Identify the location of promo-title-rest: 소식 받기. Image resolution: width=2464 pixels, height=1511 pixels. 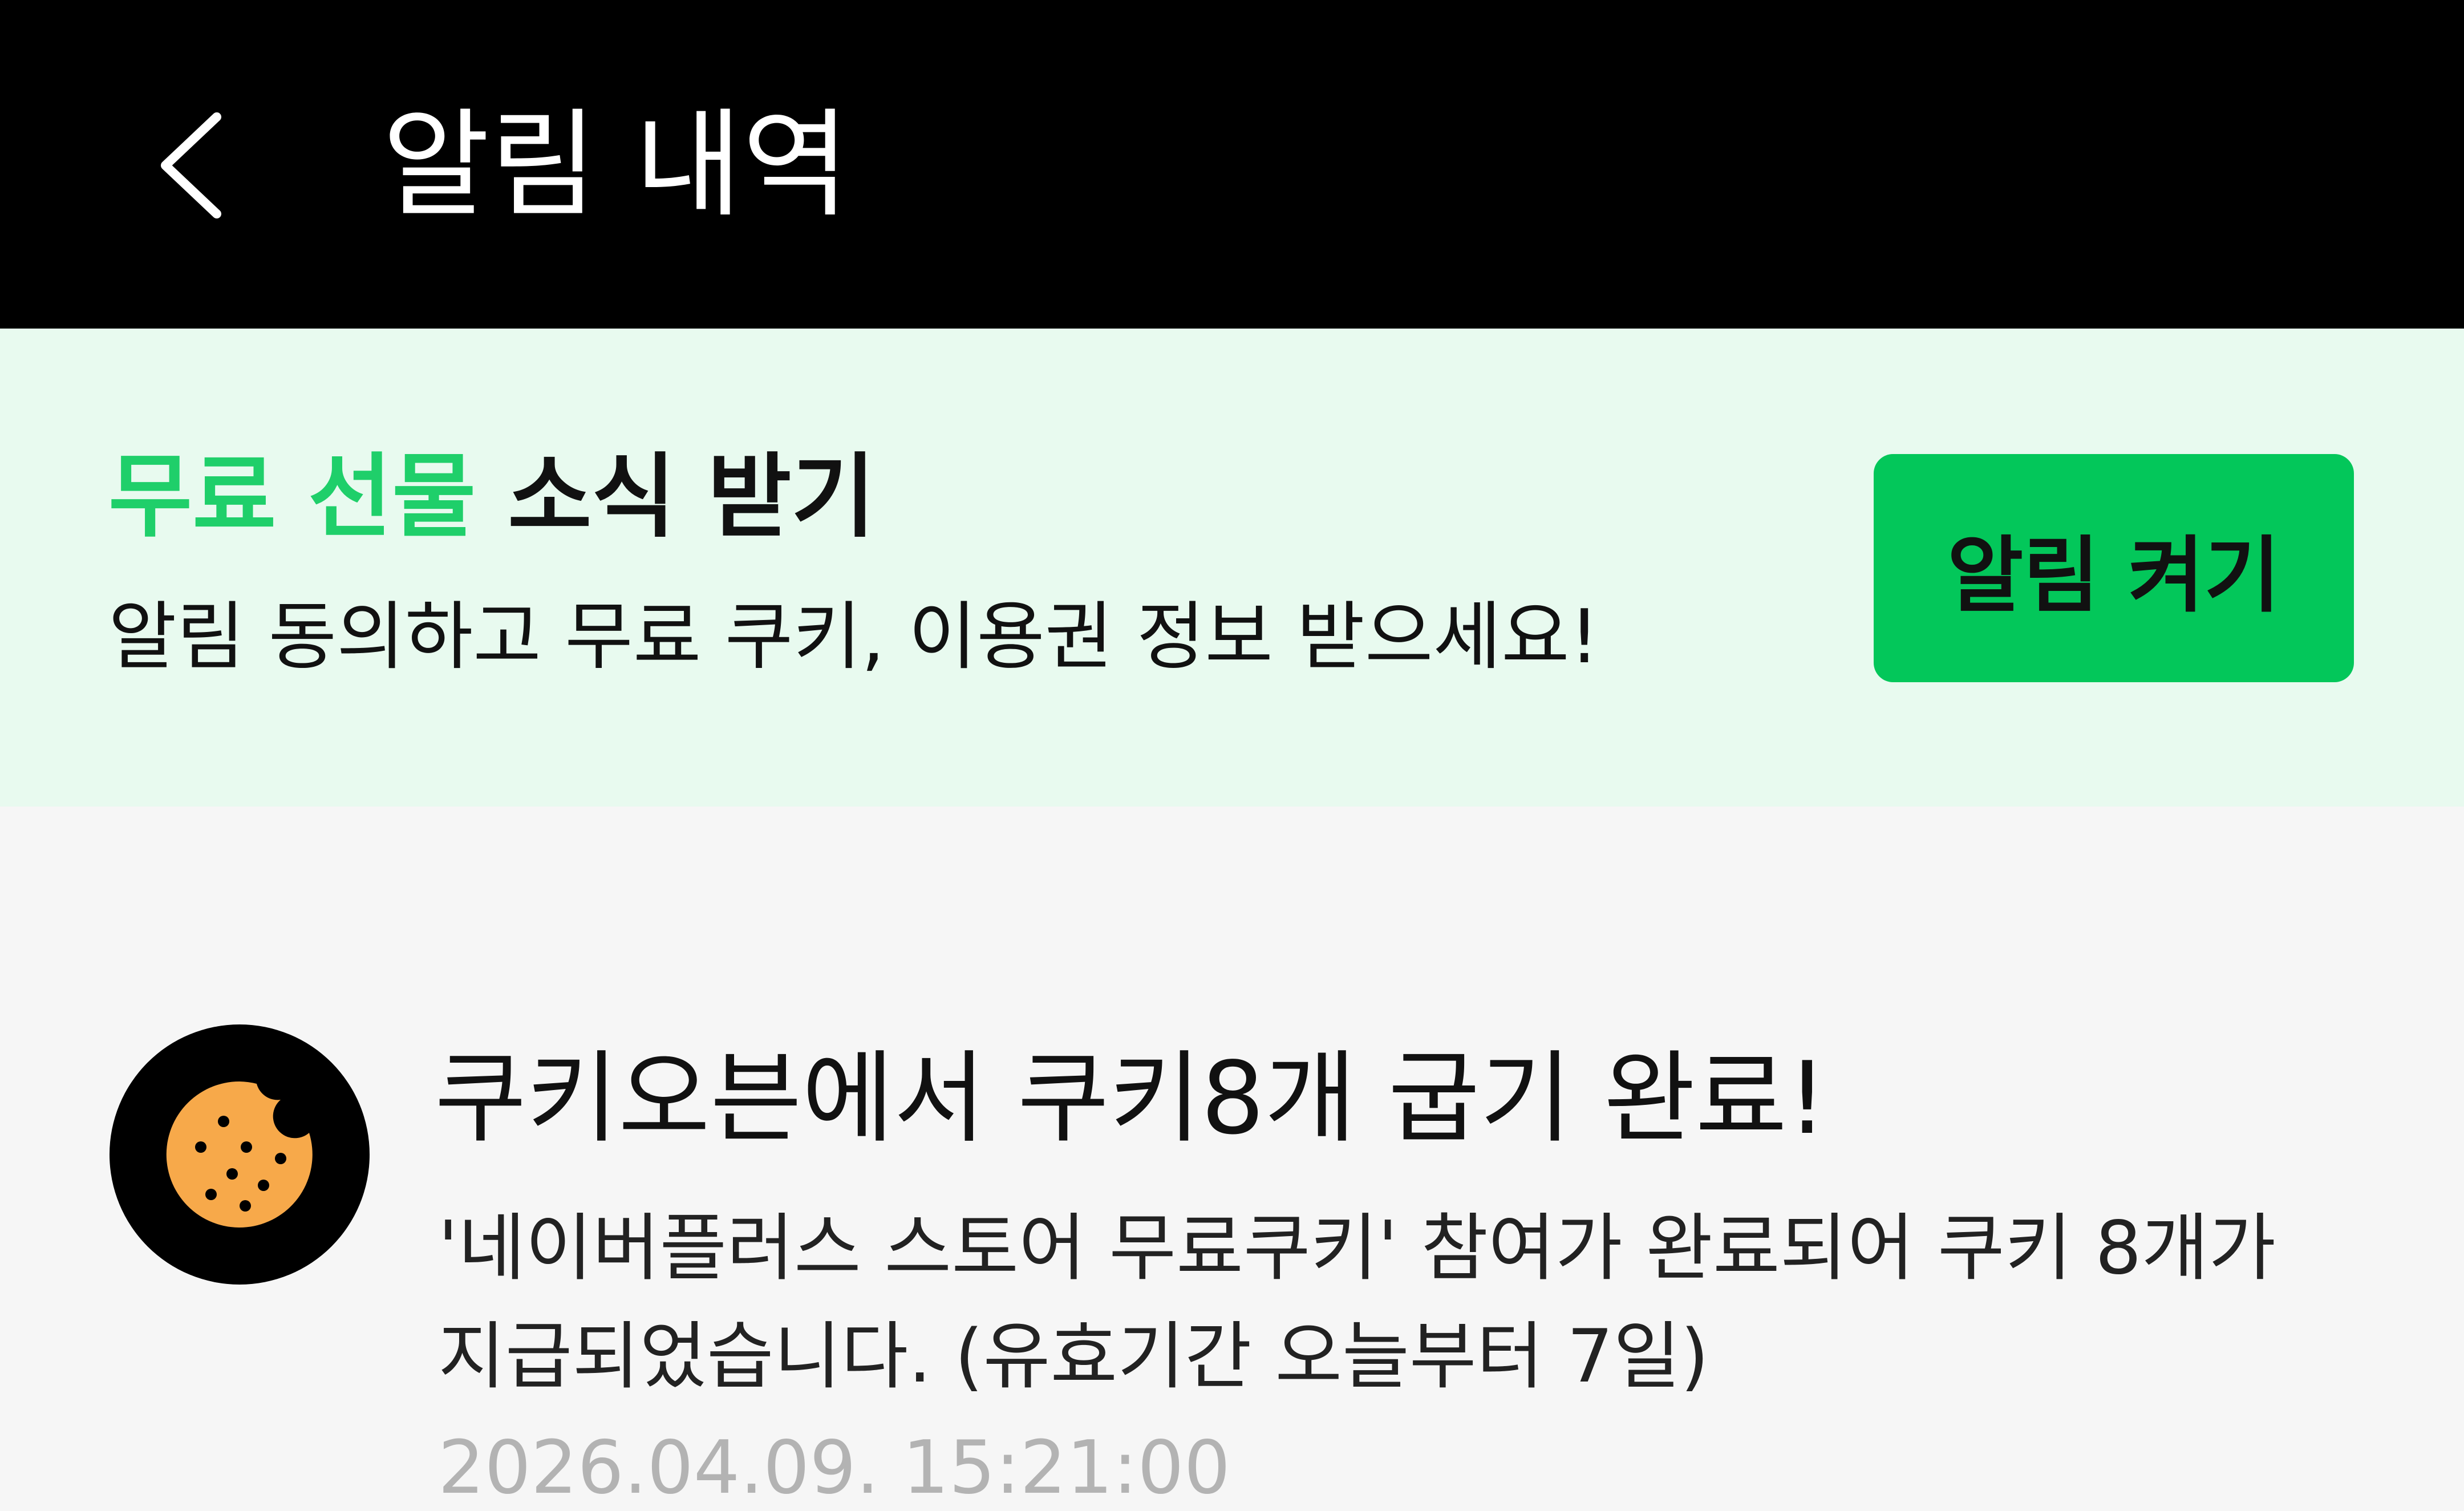
(676, 497).